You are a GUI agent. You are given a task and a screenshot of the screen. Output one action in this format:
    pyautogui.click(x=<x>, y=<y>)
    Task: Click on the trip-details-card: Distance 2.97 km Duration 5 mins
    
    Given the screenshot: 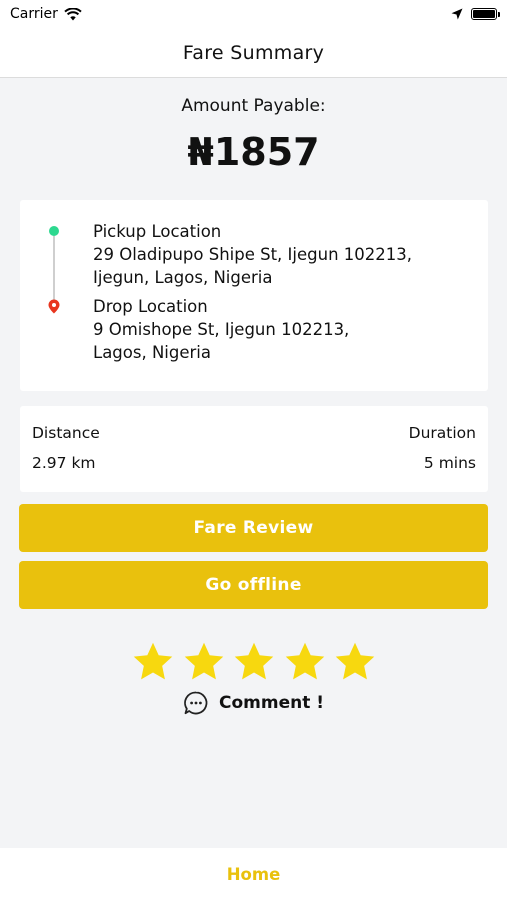 What is the action you would take?
    pyautogui.click(x=254, y=449)
    